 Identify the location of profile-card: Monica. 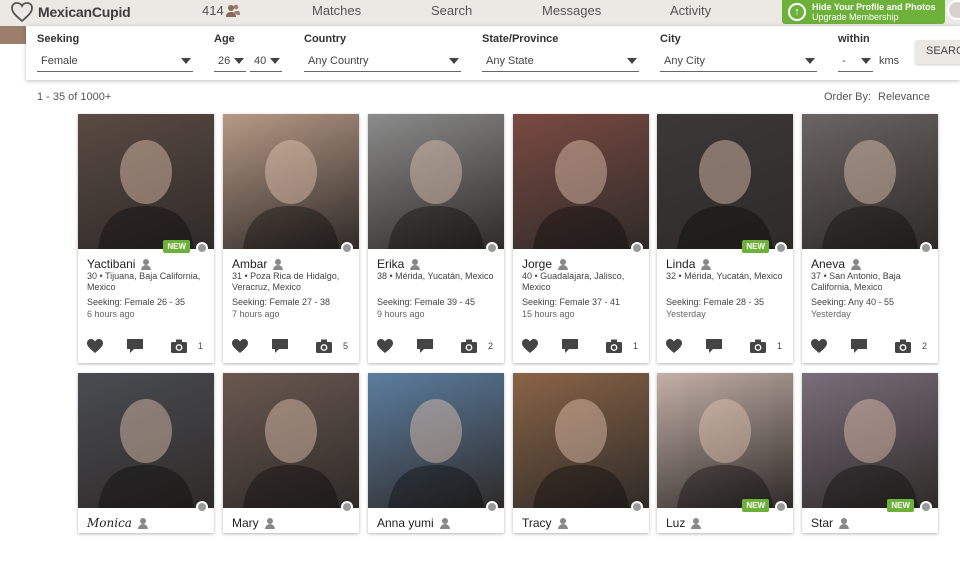
(146, 453).